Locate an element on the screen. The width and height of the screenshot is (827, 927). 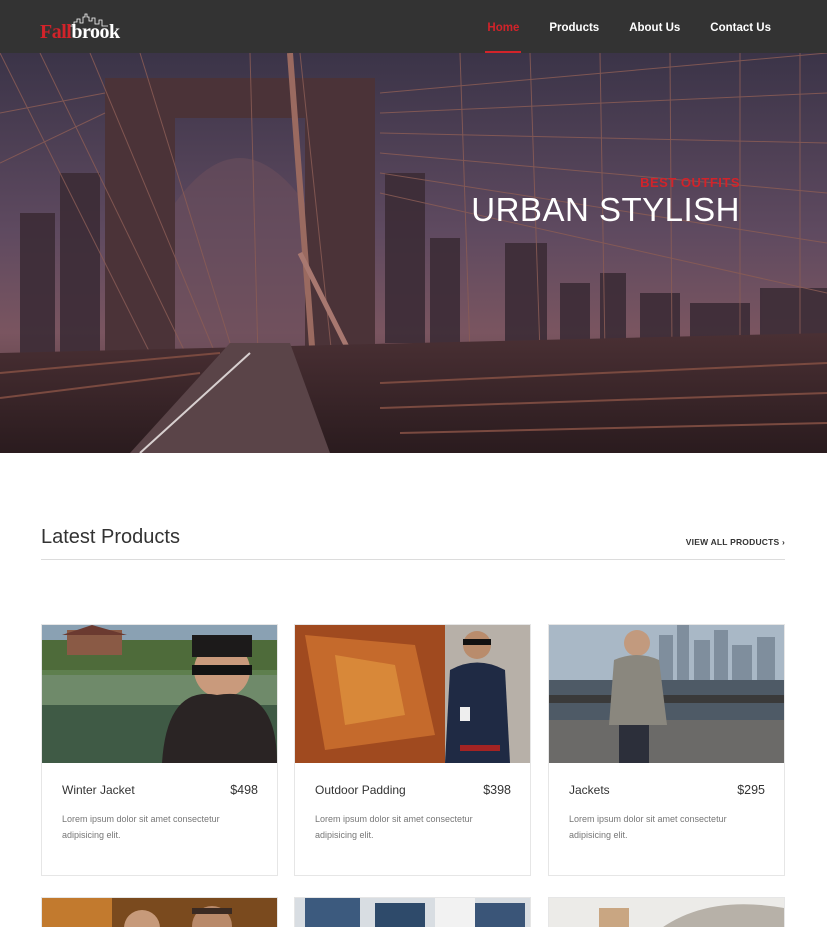
nav-products: Products is located at coordinates (574, 26).